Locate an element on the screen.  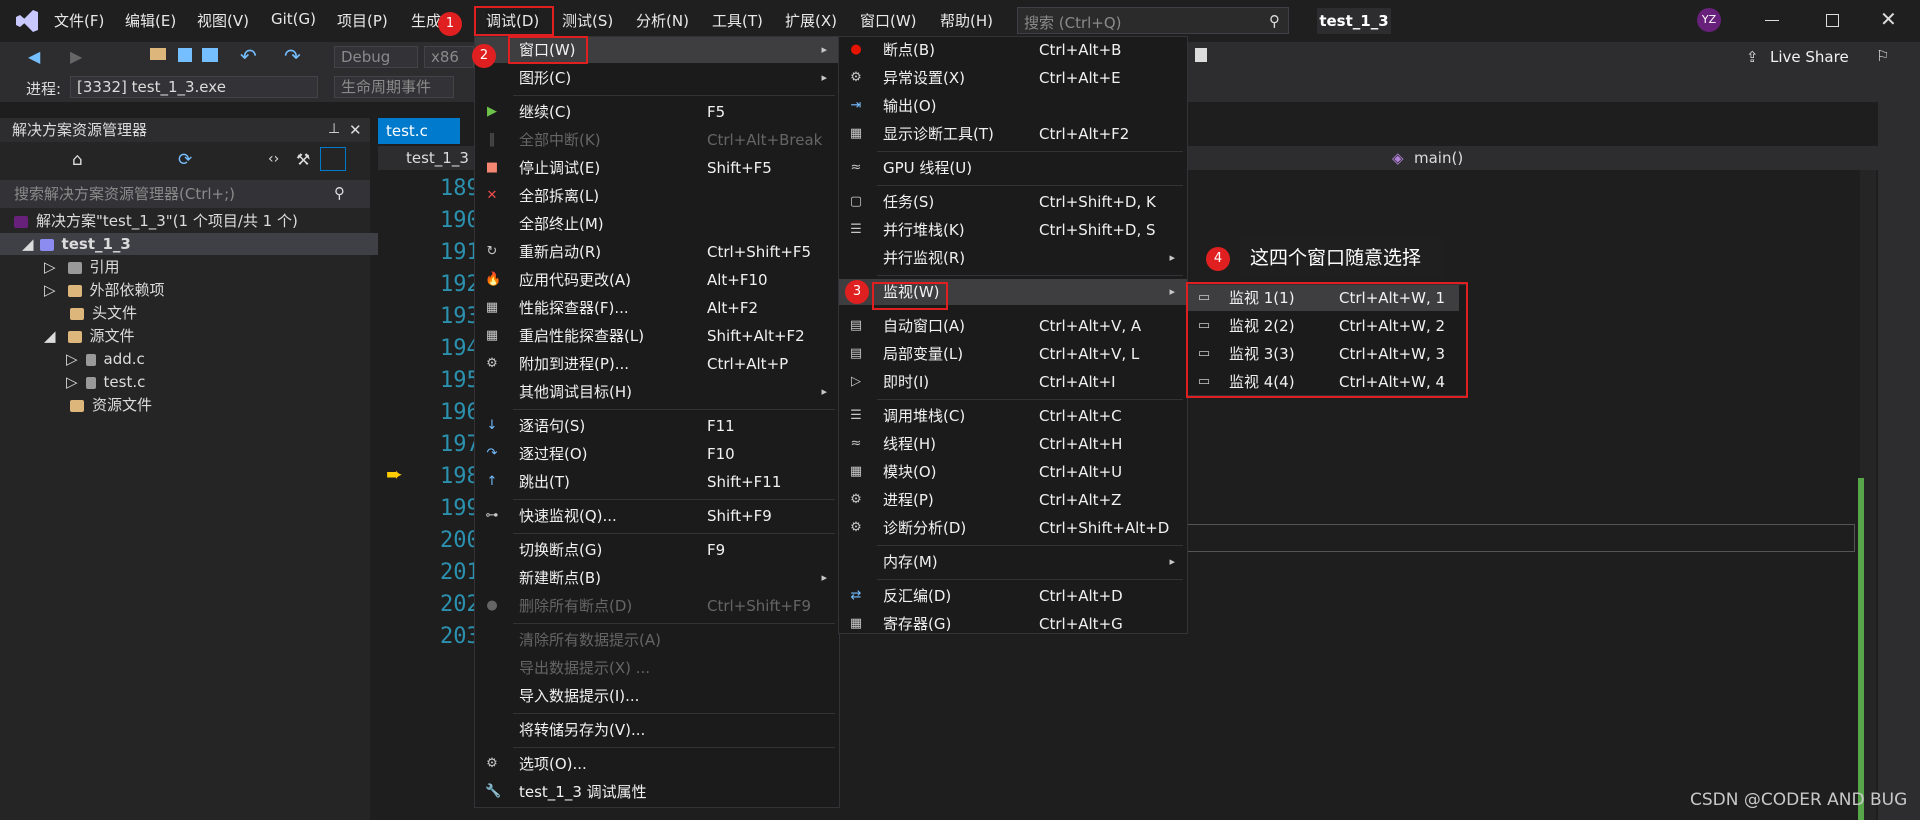
debug-menu-item: 🔥 应用代码更改(A) Alt+F10 is located at coordinates (657, 280).